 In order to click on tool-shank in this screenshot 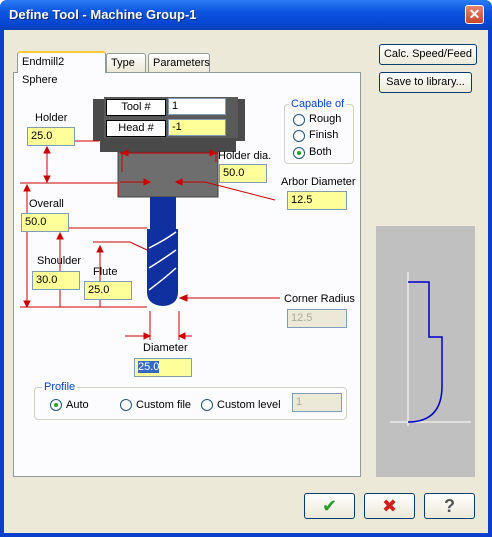, I will do `click(163, 213)`.